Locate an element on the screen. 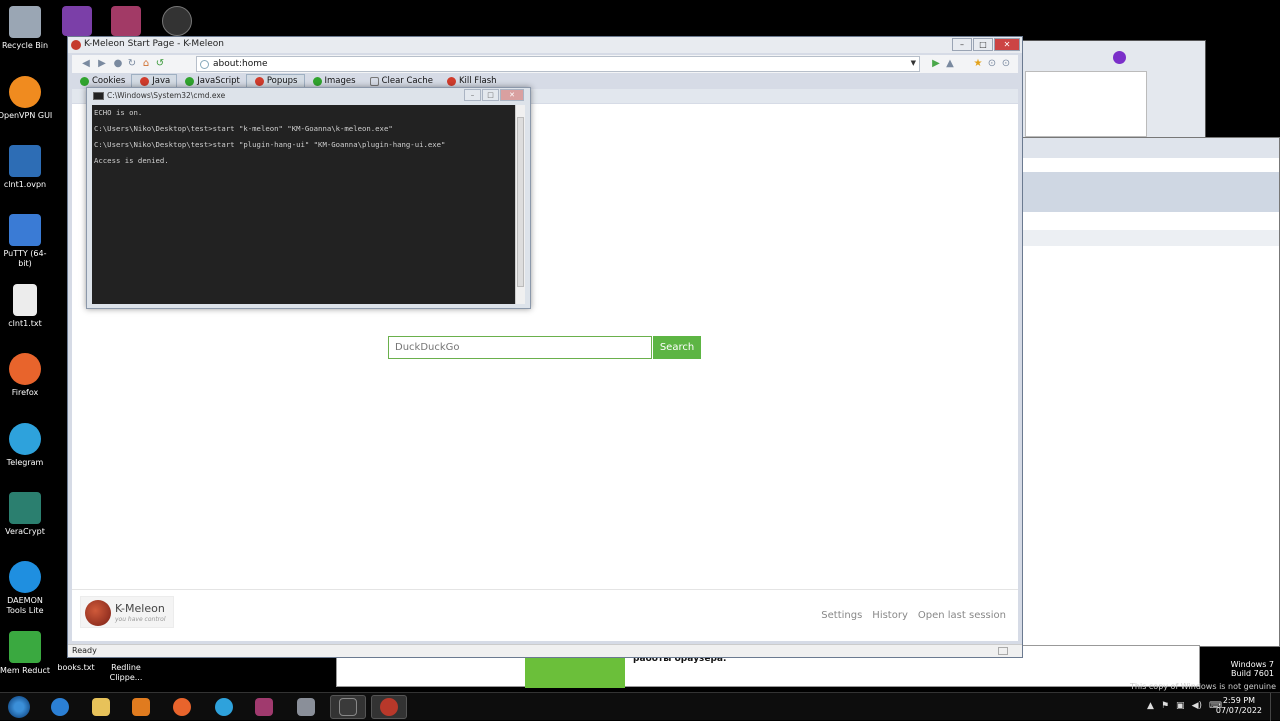 The height and width of the screenshot is (721, 1280). desktop-icon-veracrypt: VeraCrypt is located at coordinates (26, 514).